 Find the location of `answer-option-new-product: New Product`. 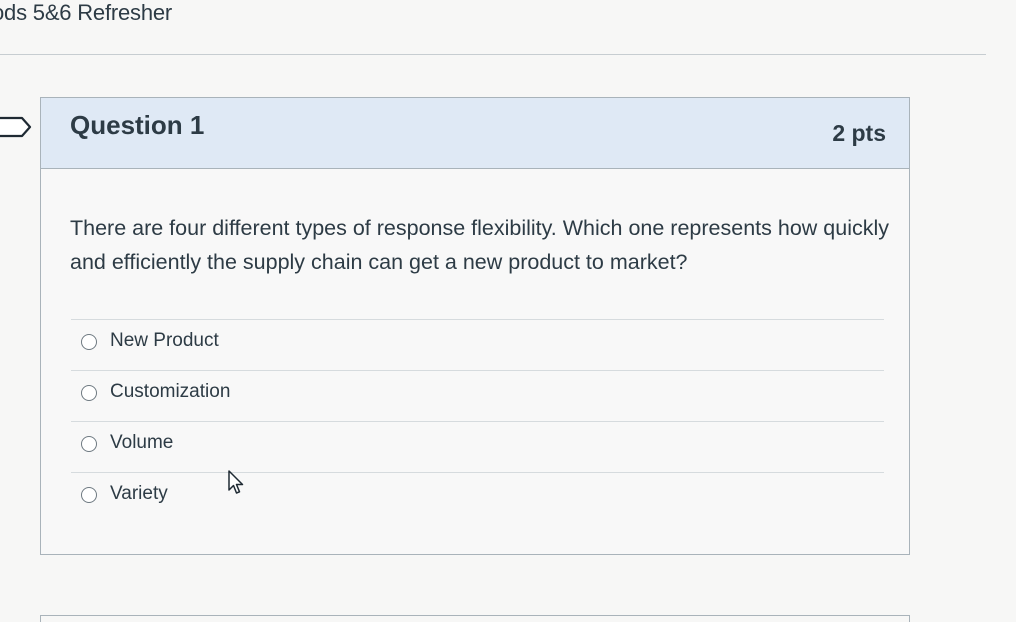

answer-option-new-product: New Product is located at coordinates (477, 345).